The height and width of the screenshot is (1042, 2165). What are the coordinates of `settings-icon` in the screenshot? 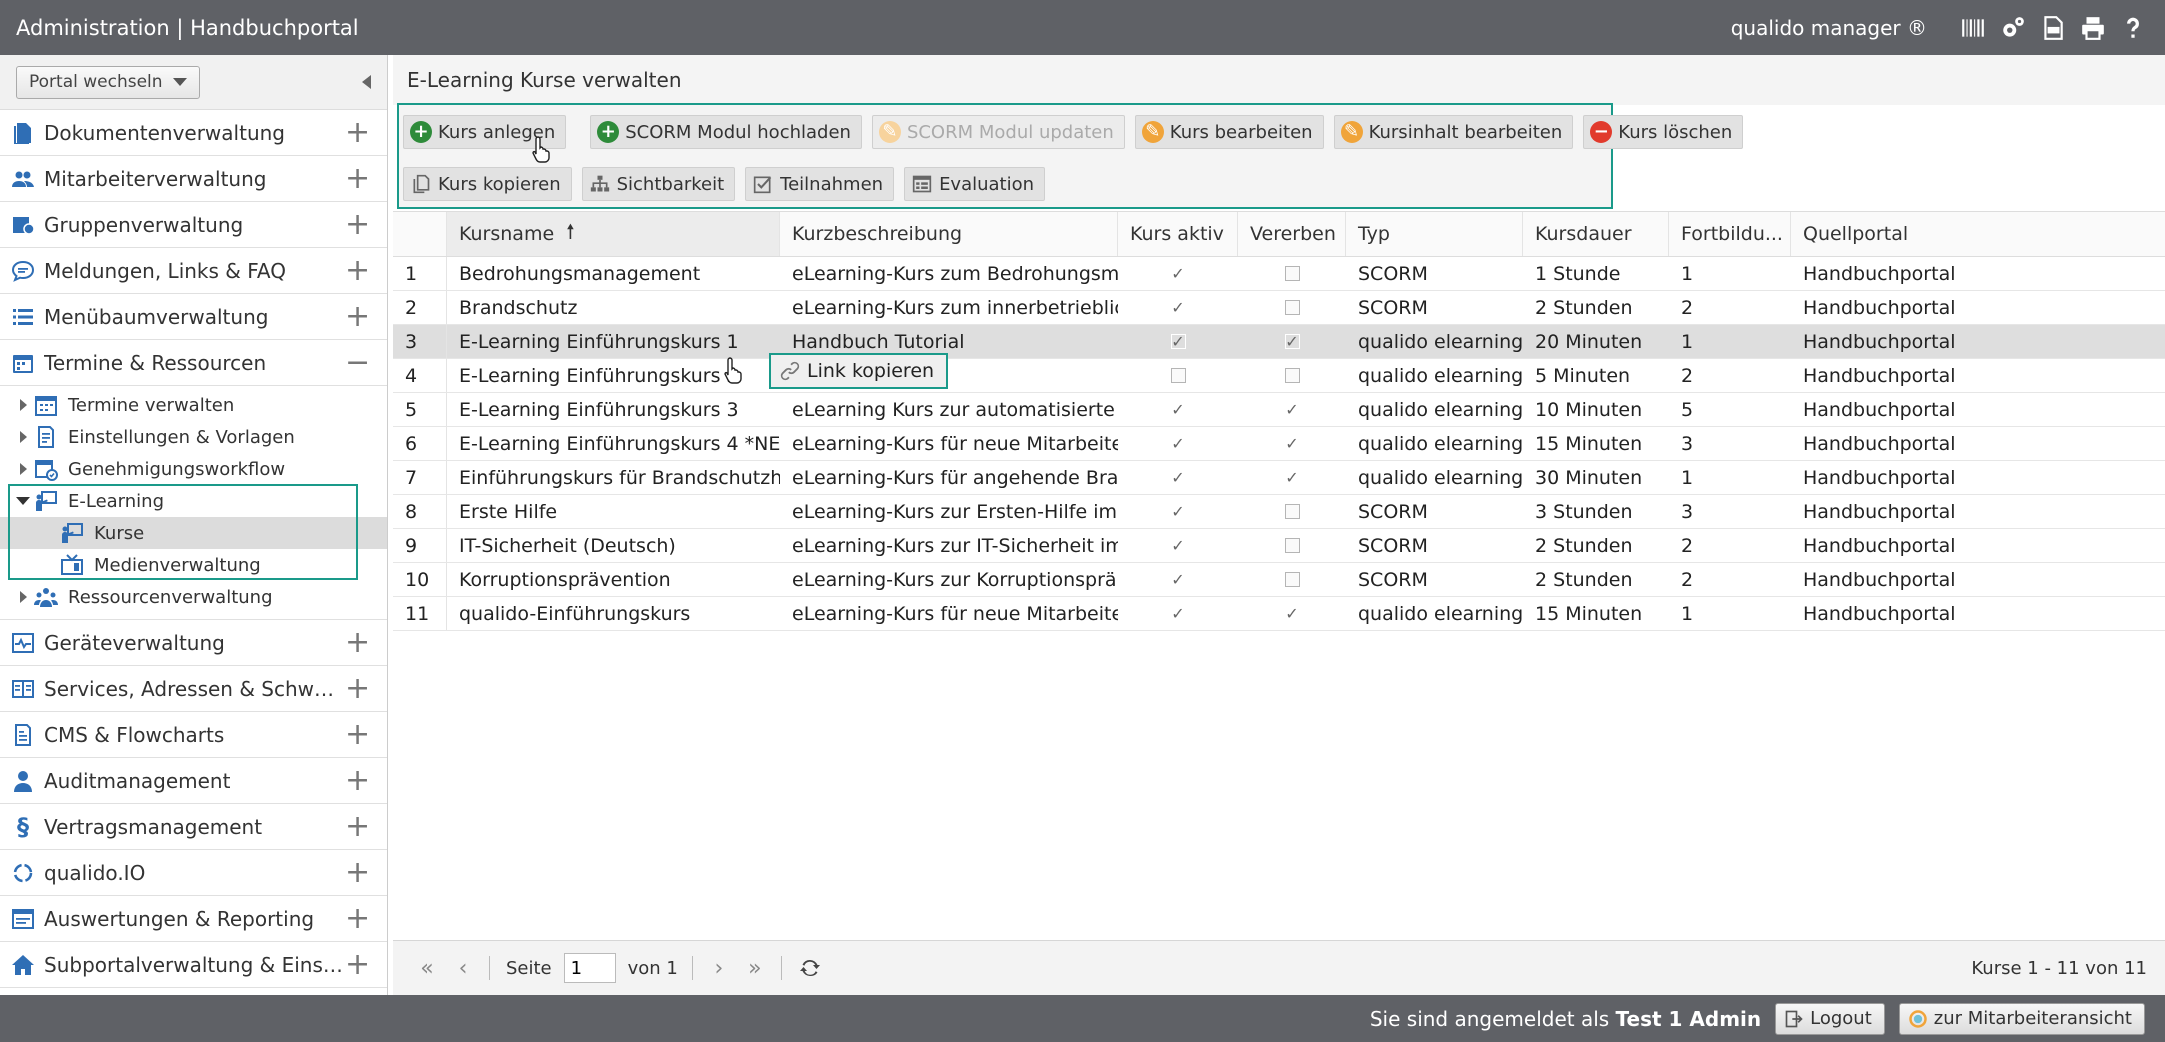 It's located at (2013, 28).